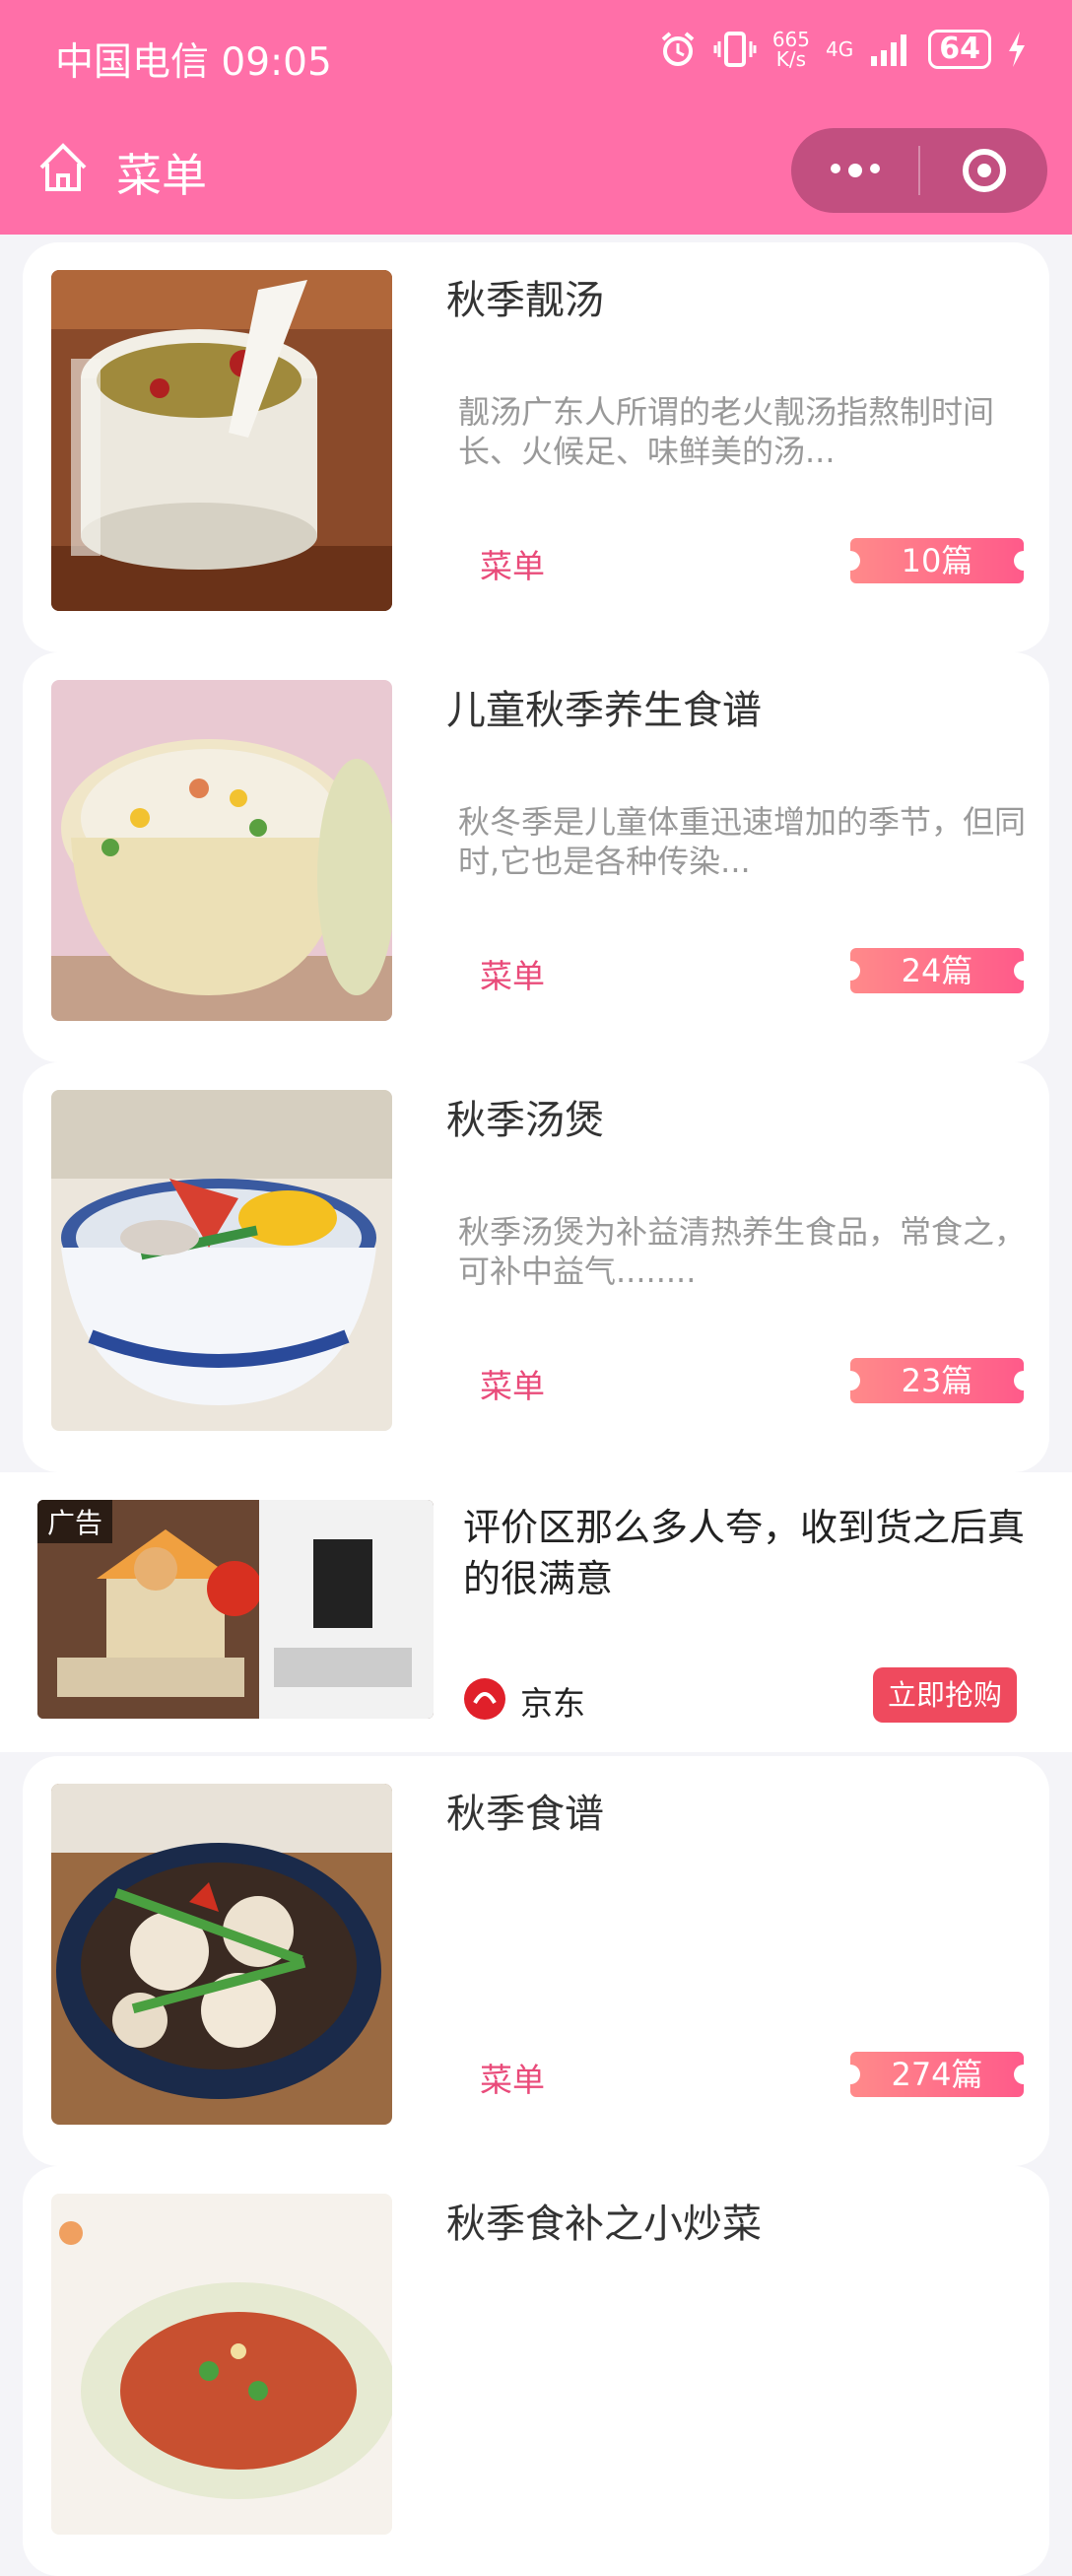  Describe the element at coordinates (960, 50) in the screenshot. I see `battery-level: 64` at that location.